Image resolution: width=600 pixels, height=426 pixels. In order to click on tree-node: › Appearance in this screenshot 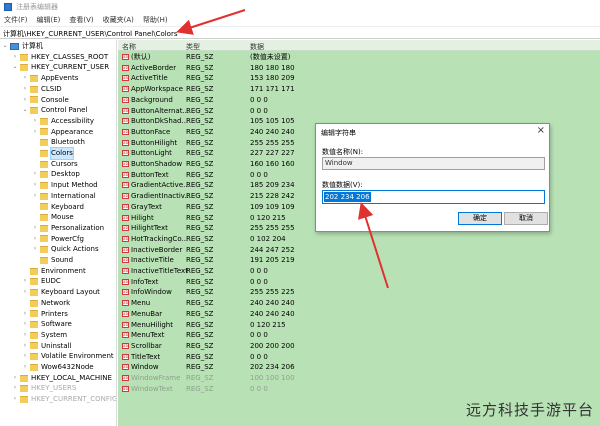, I will do `click(62, 132)`.